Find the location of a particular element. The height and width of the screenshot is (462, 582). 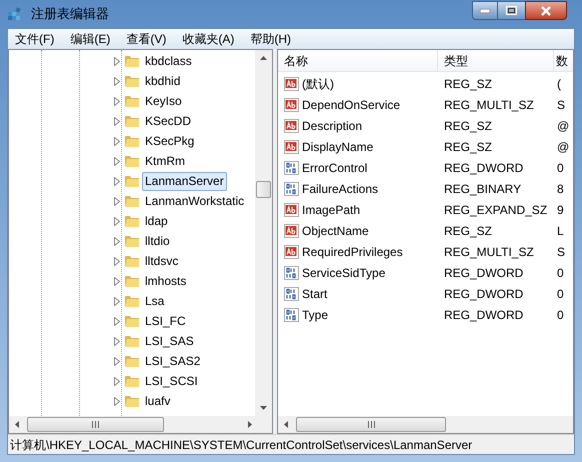

value-data: 9 is located at coordinates (560, 210).